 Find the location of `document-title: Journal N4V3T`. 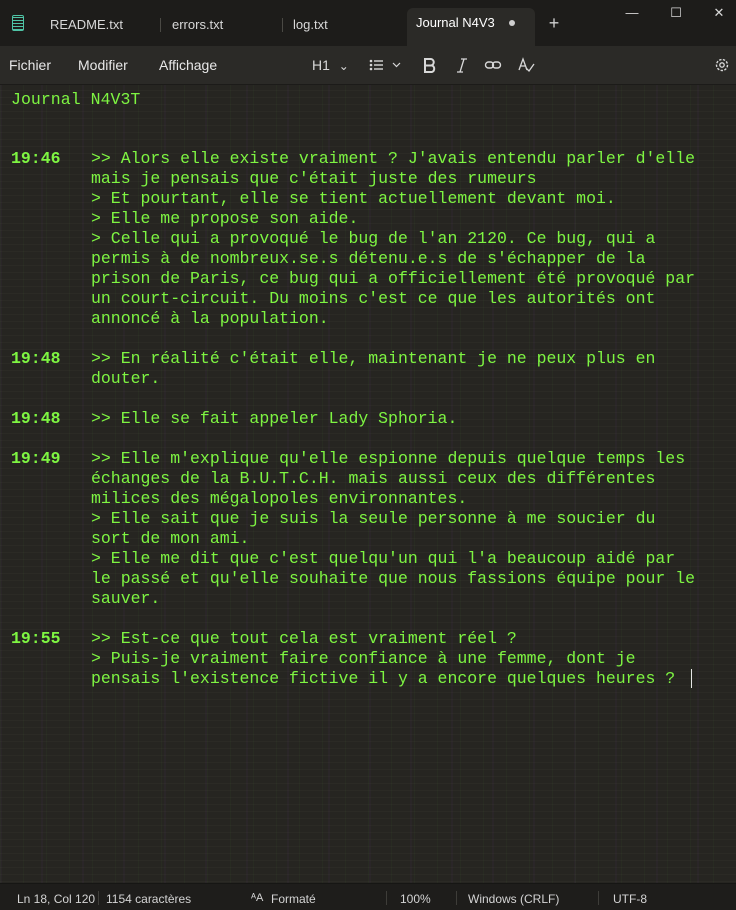

document-title: Journal N4V3T is located at coordinates (76, 99).